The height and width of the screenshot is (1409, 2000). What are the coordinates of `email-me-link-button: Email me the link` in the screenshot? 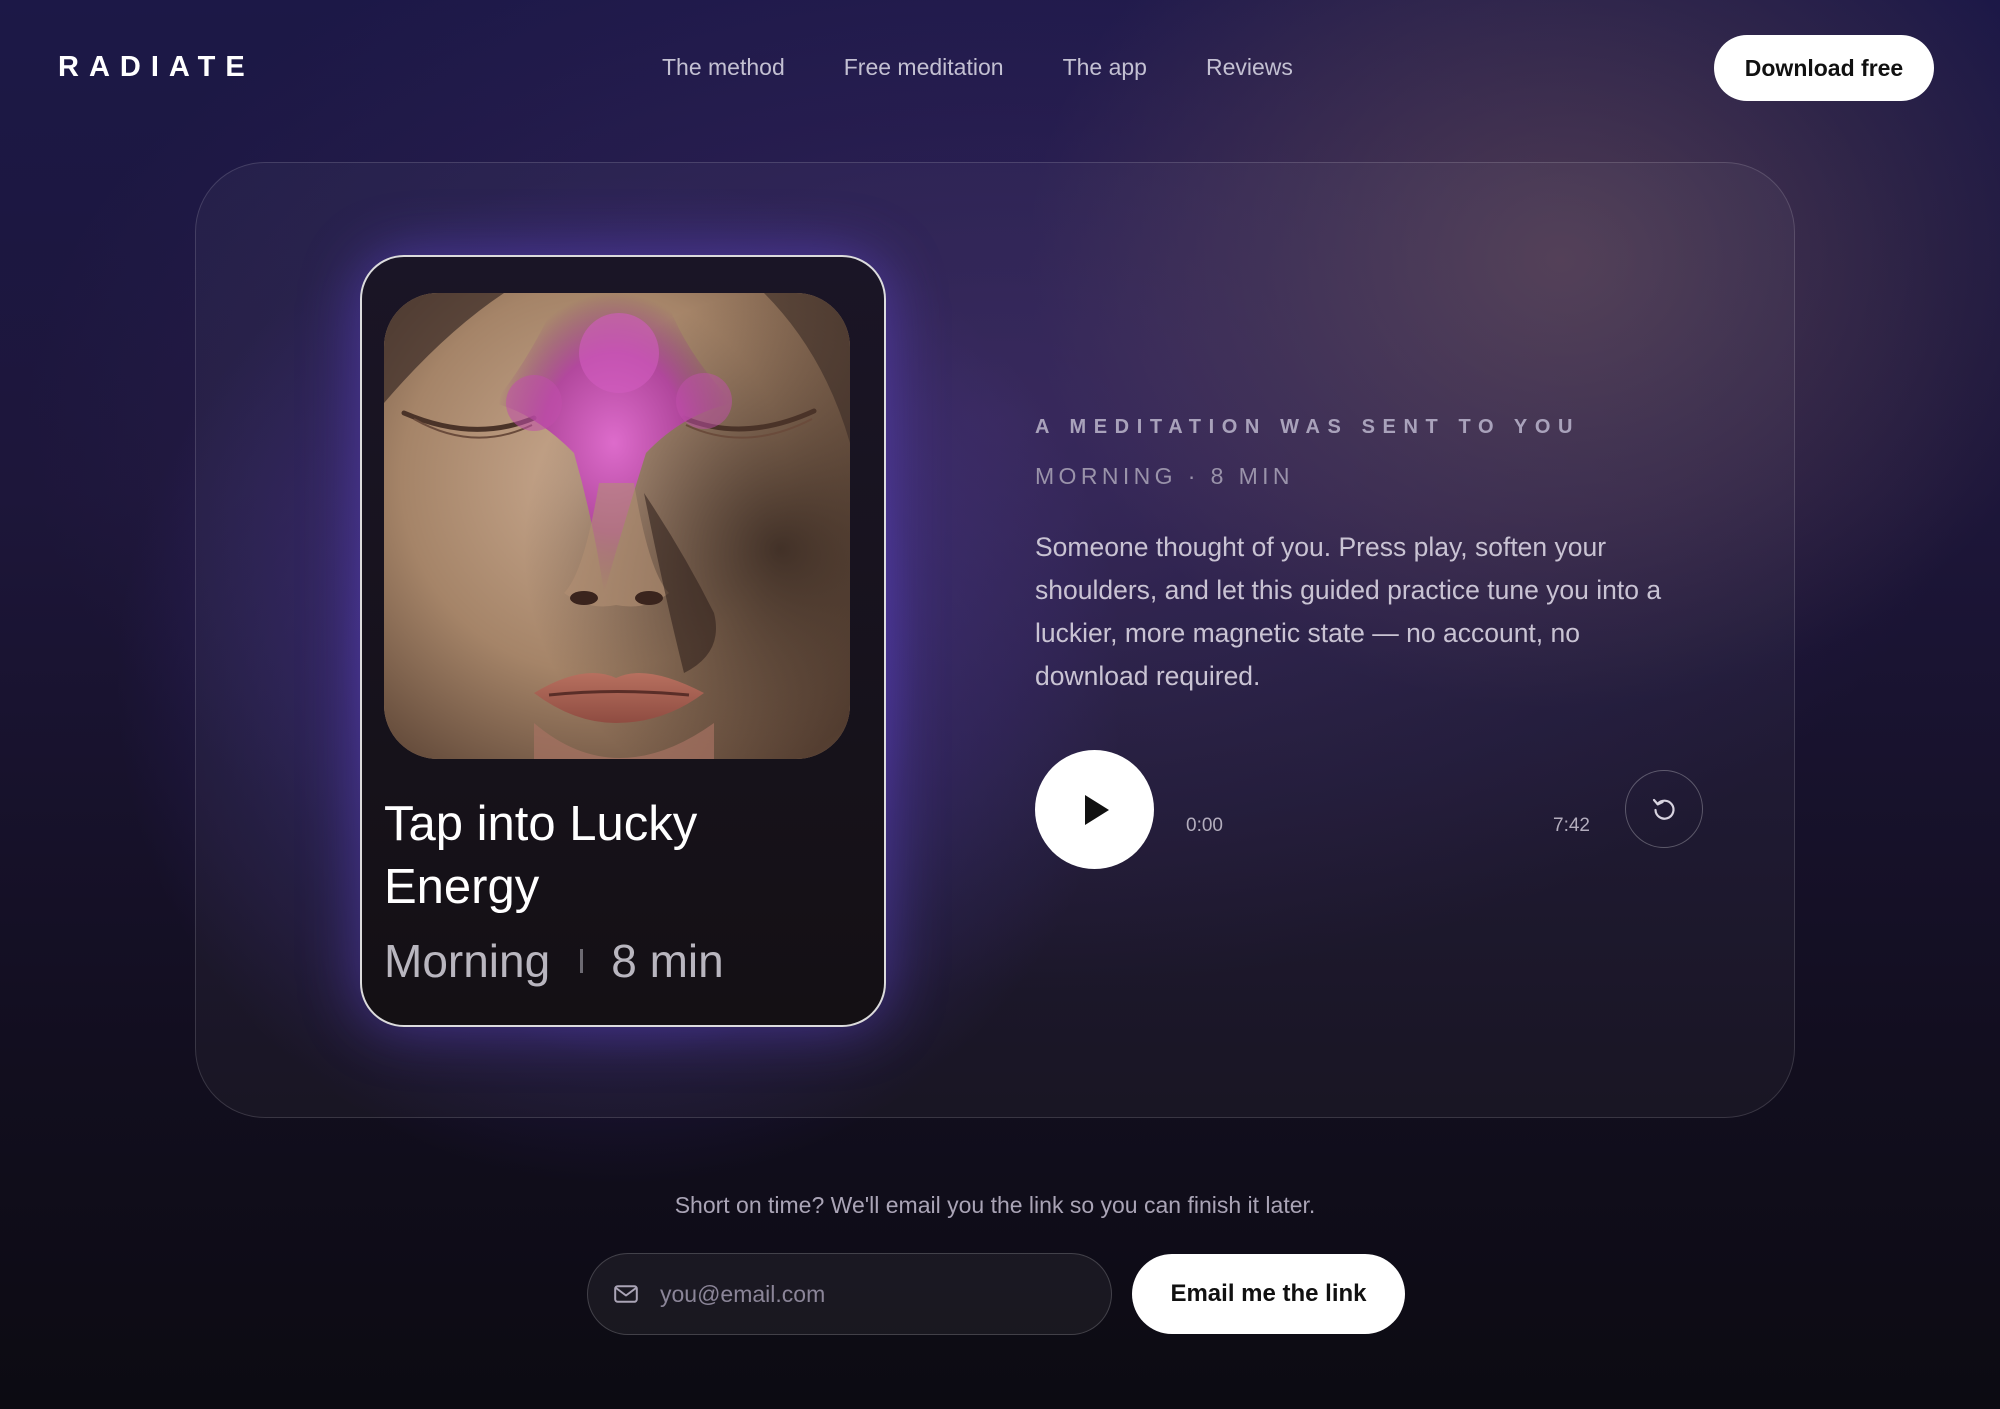 It's located at (1268, 1294).